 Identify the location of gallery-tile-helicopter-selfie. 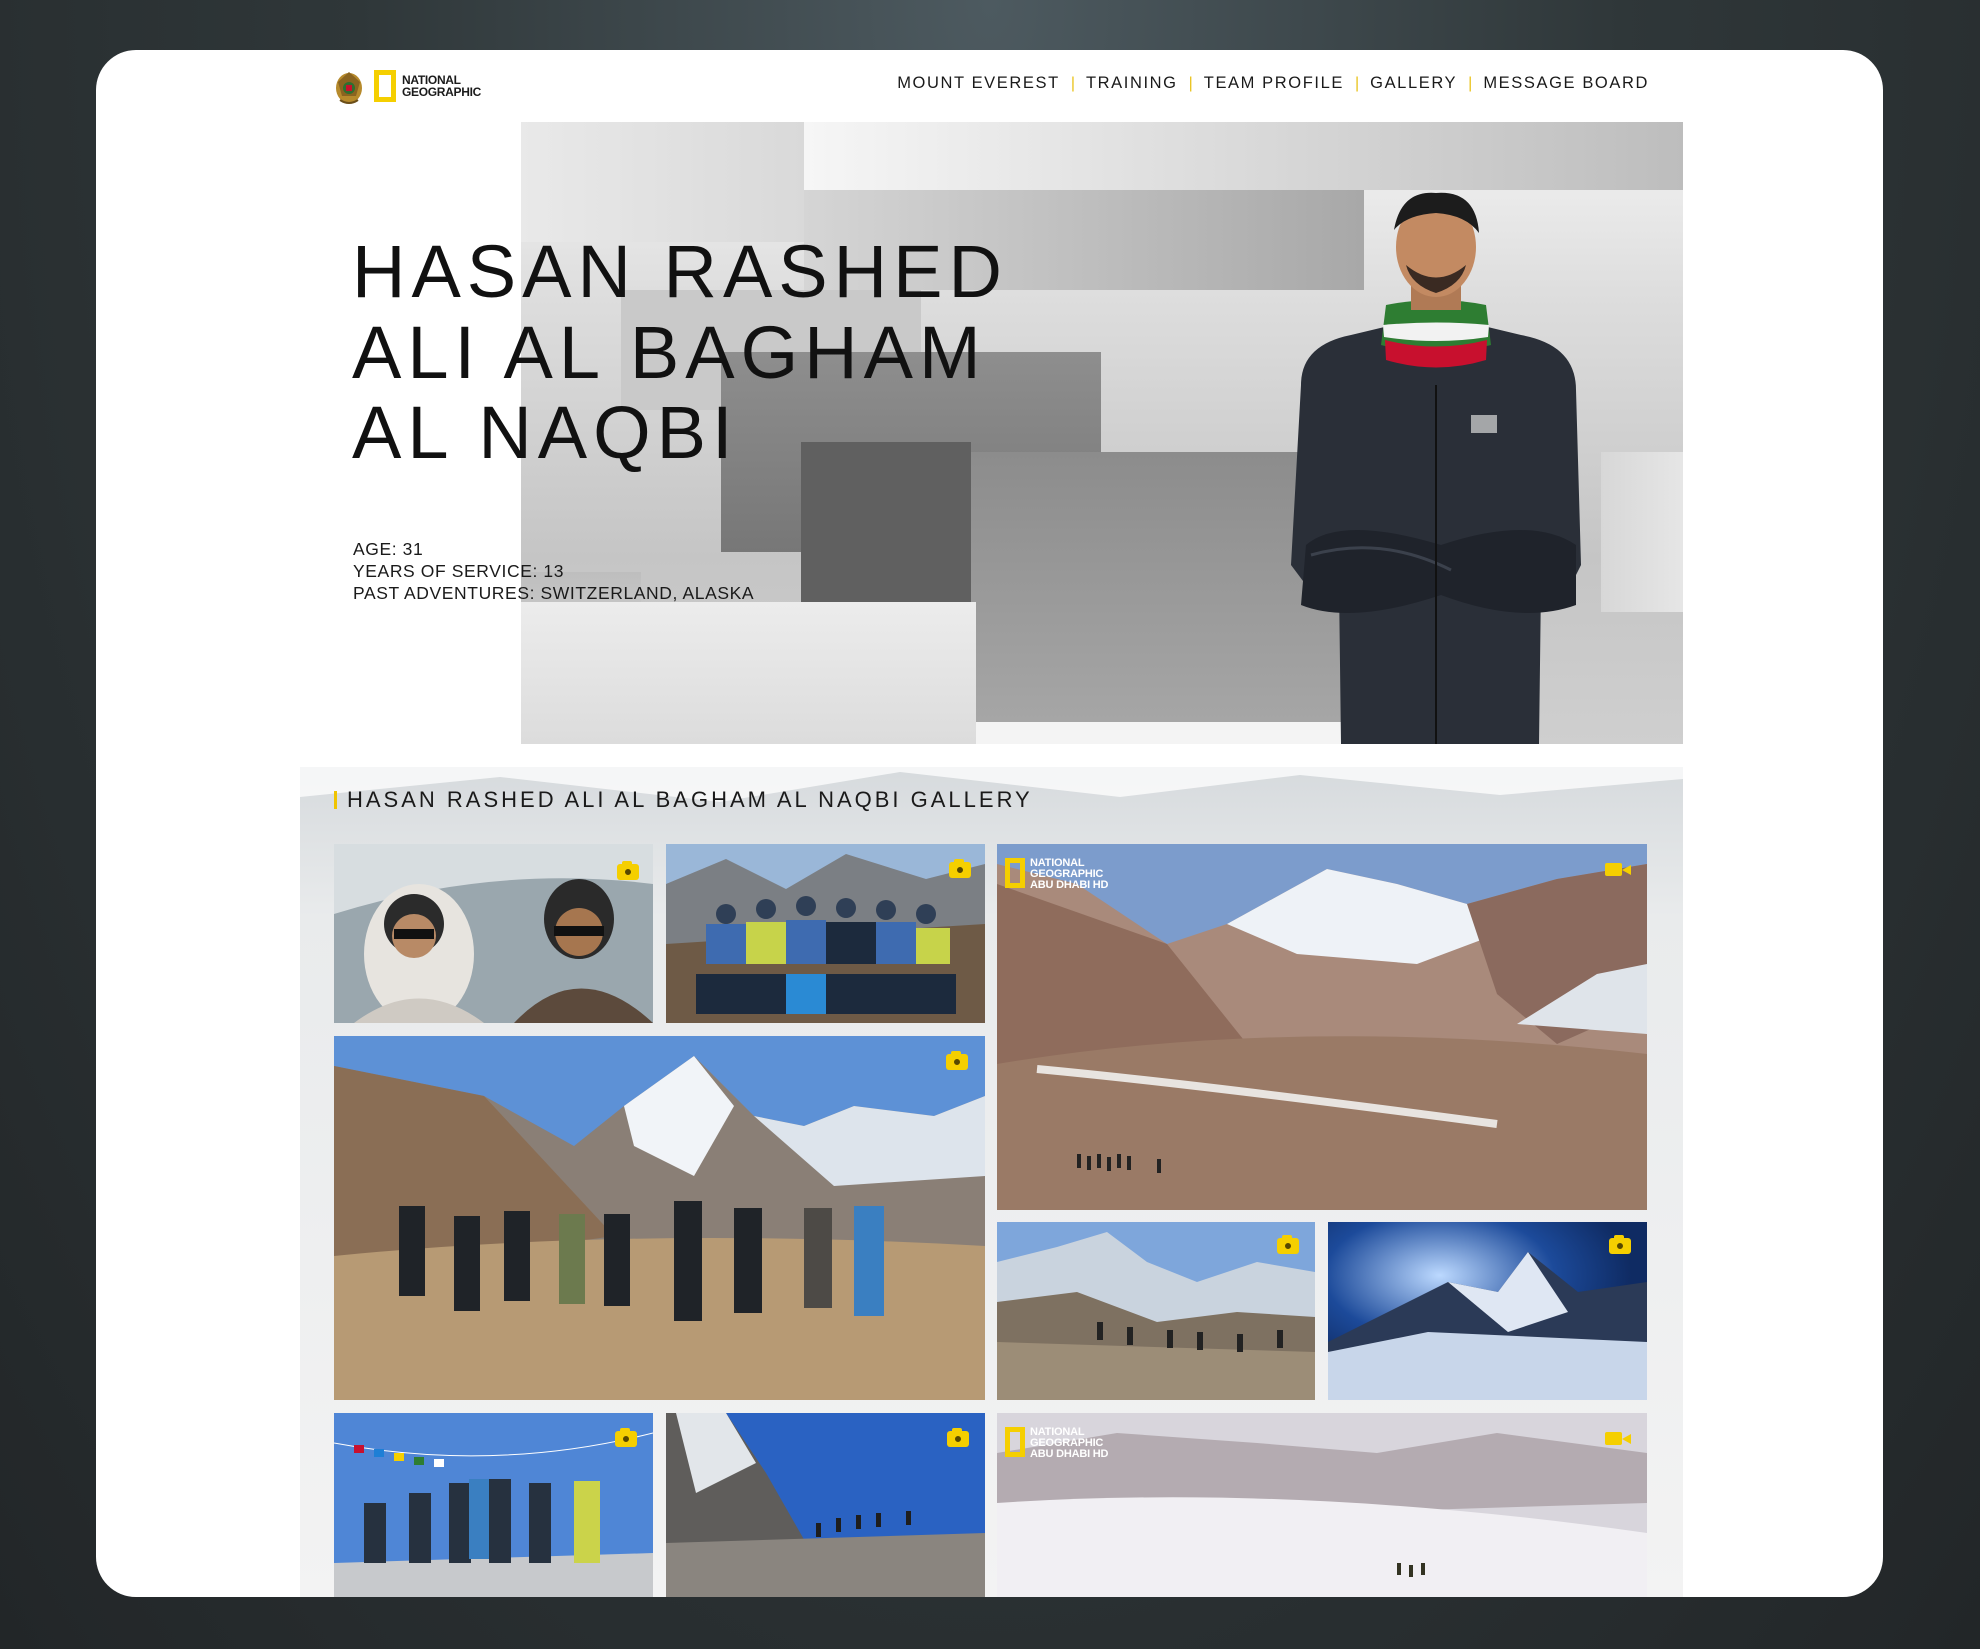
(493, 933).